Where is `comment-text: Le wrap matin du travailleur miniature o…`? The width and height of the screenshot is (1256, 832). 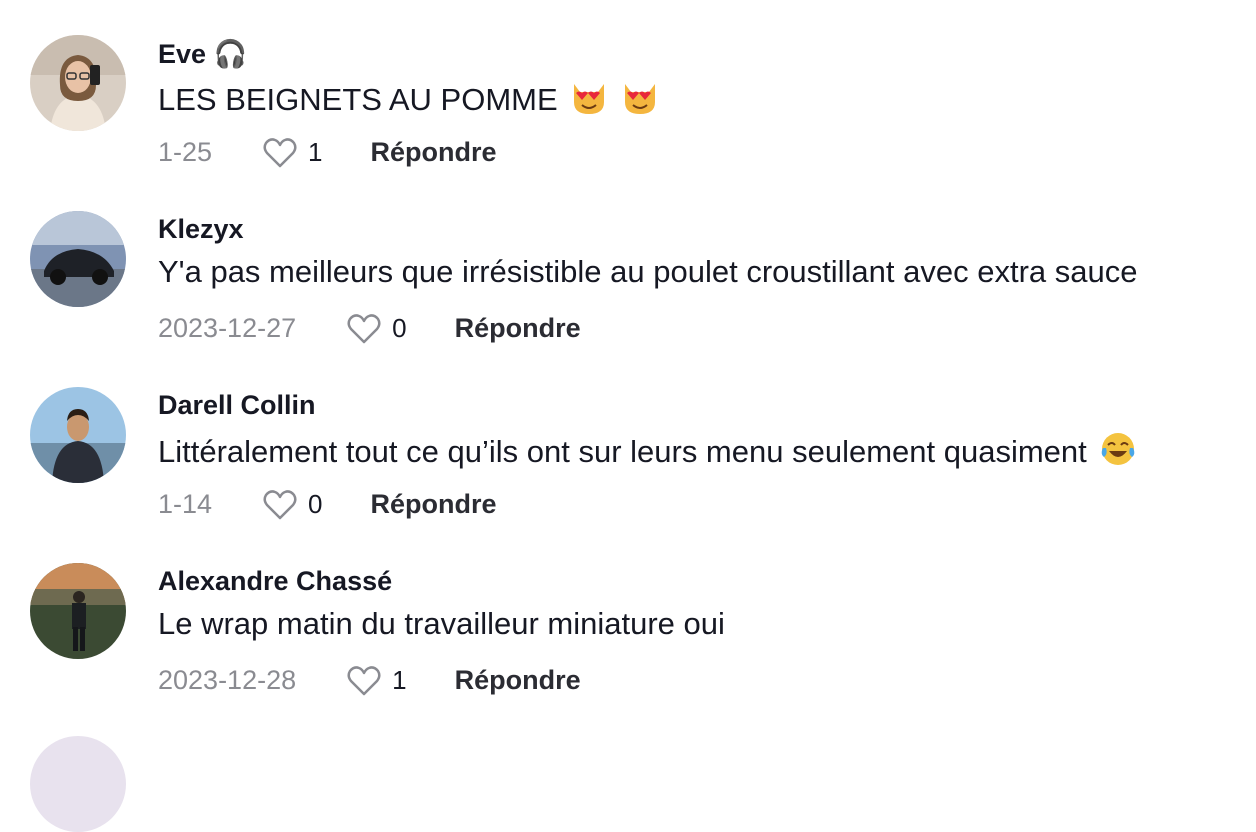 comment-text: Le wrap matin du travailleur miniature o… is located at coordinates (441, 623).